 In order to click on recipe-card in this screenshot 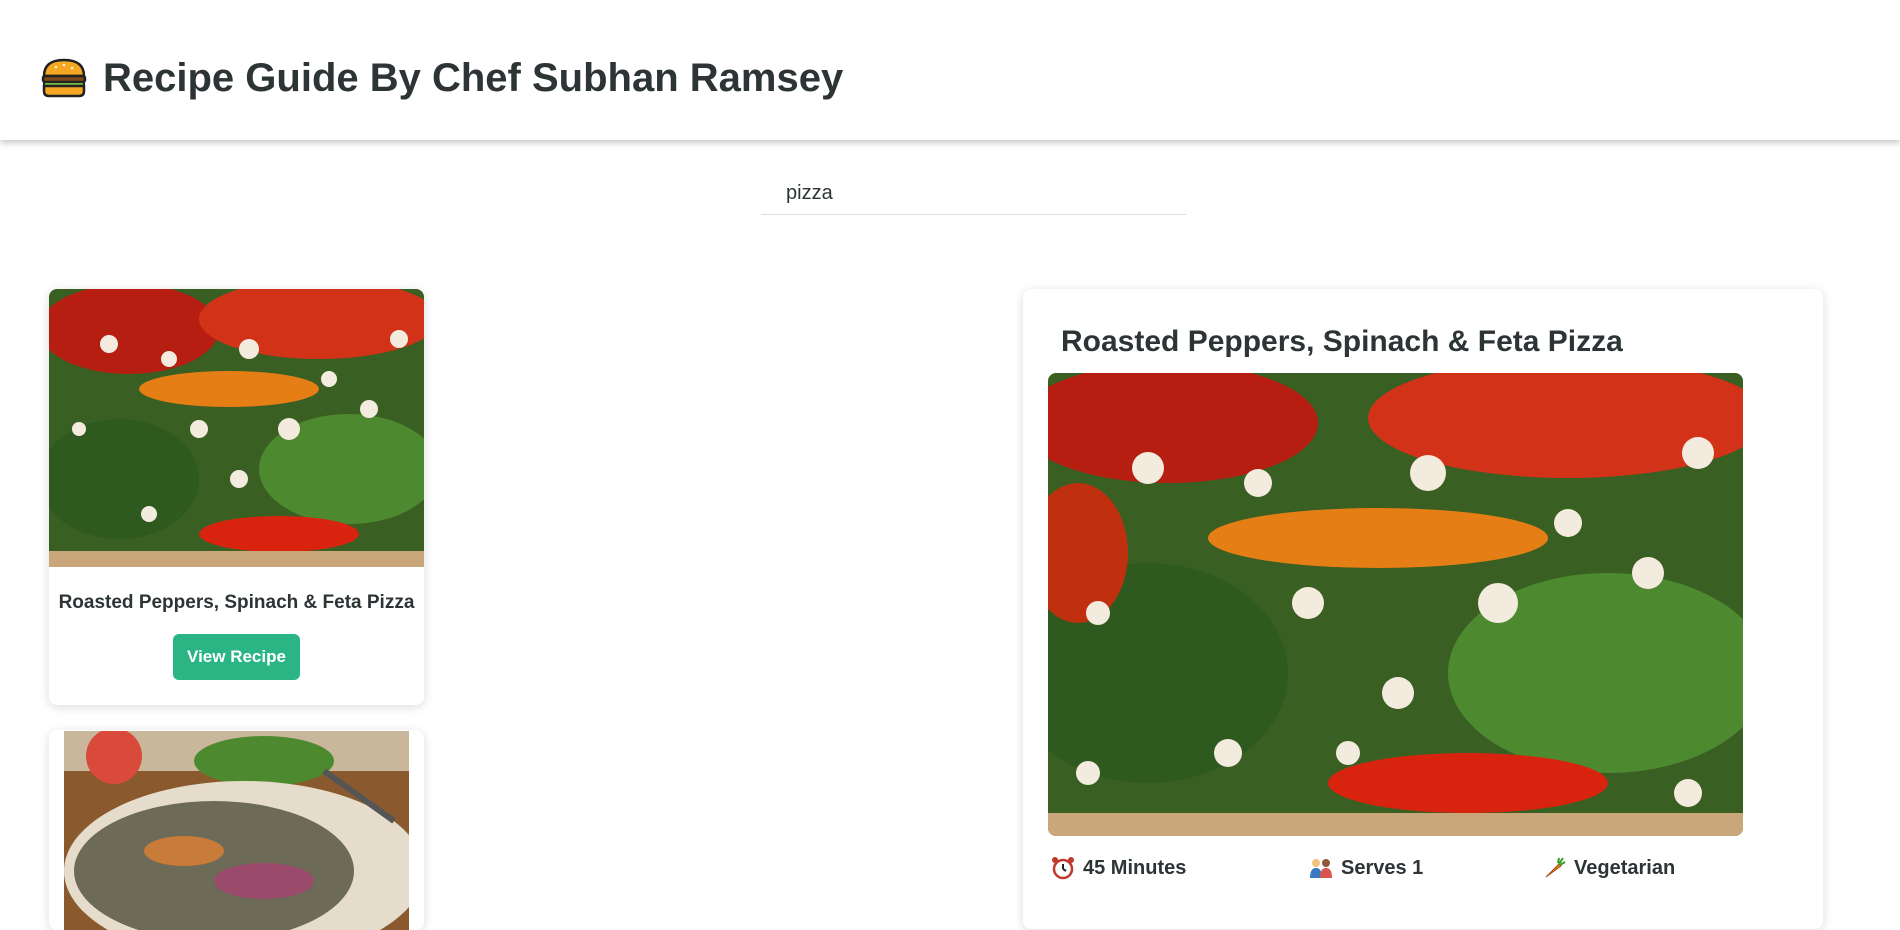, I will do `click(236, 830)`.